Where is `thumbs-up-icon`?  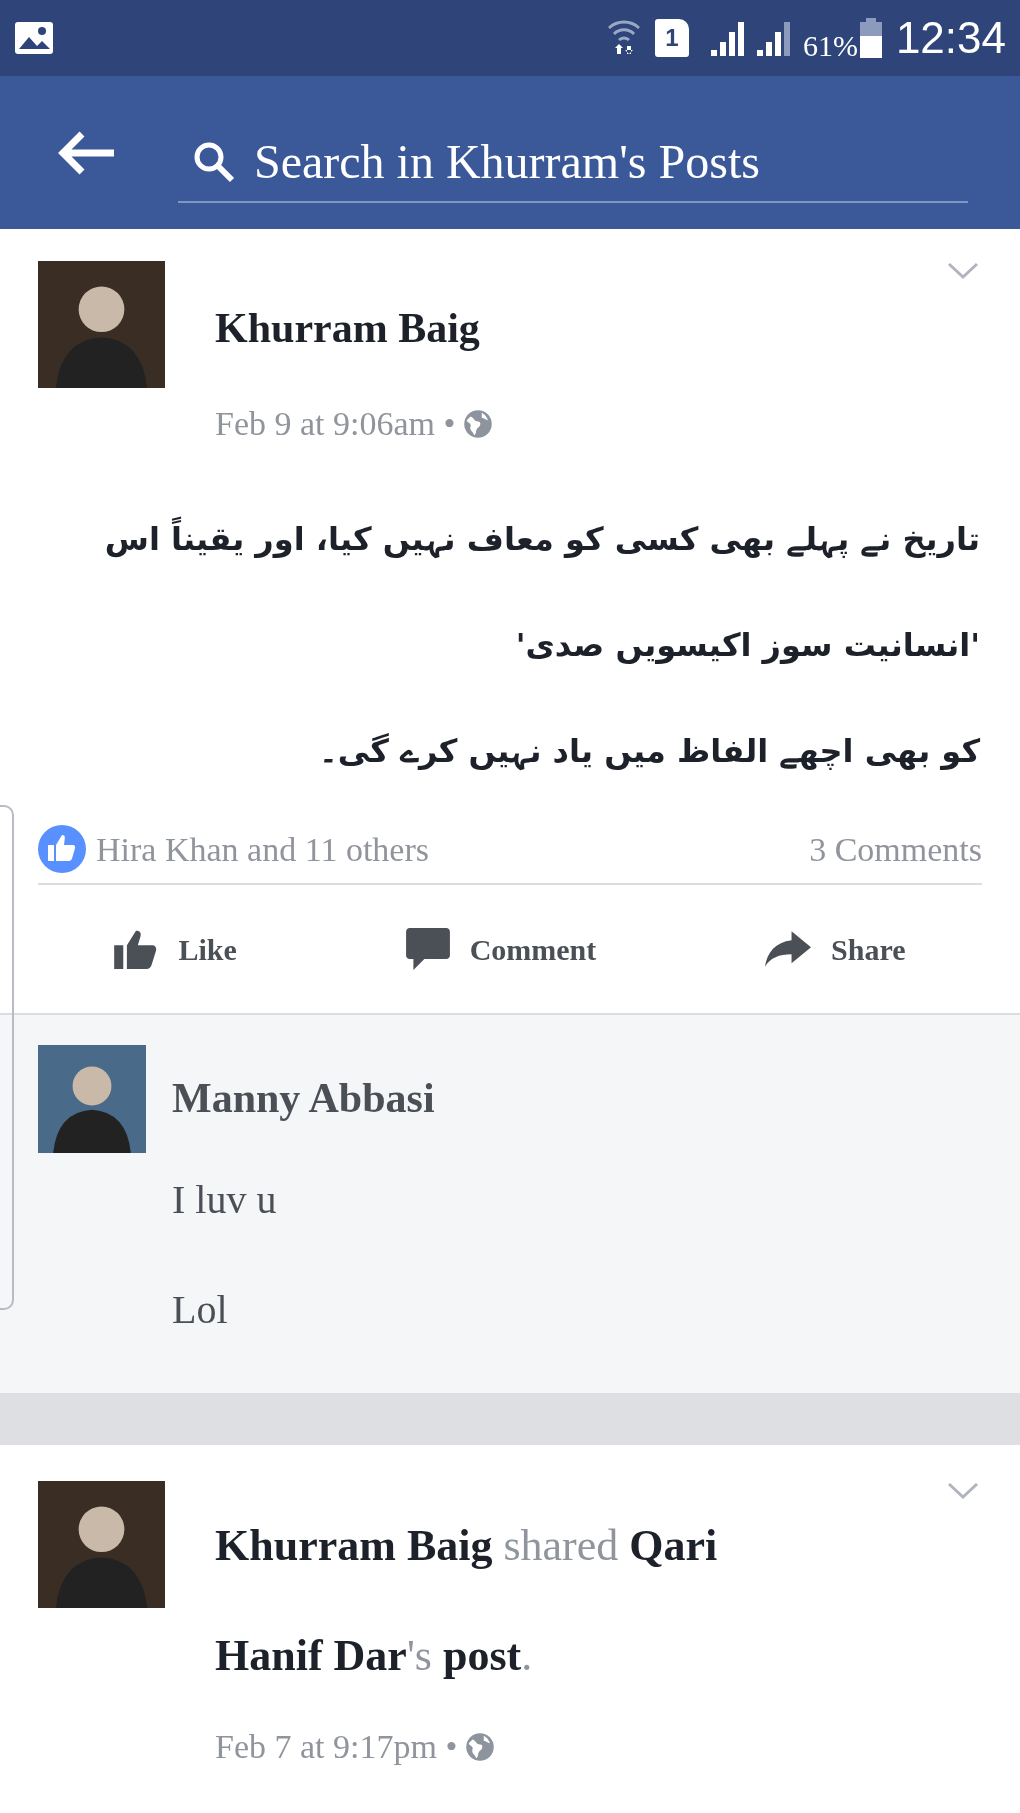 thumbs-up-icon is located at coordinates (136, 949).